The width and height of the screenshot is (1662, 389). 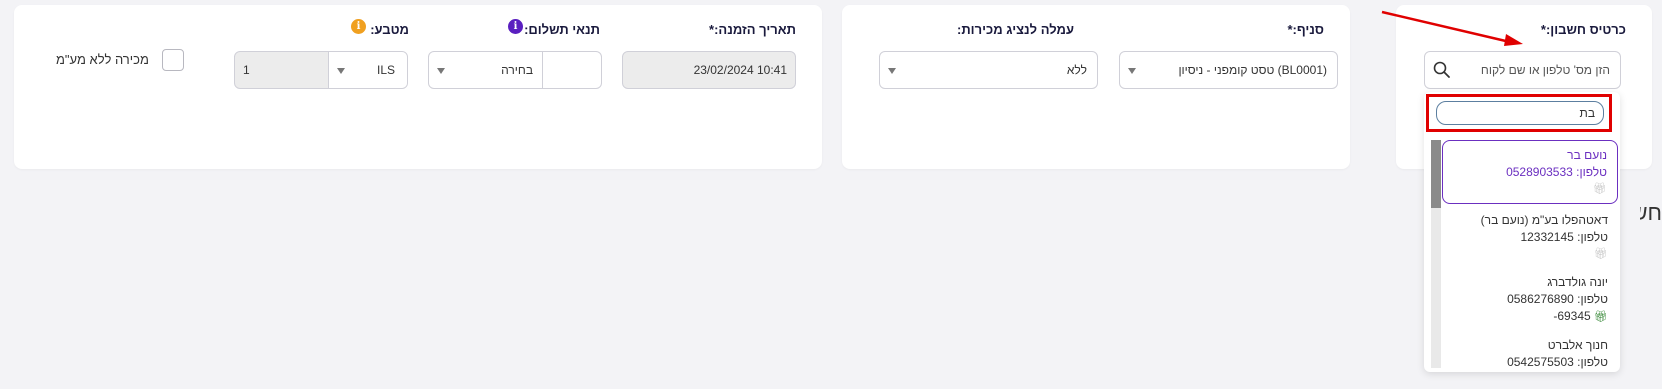 I want to click on sales-agent-select: ללא, so click(x=988, y=70).